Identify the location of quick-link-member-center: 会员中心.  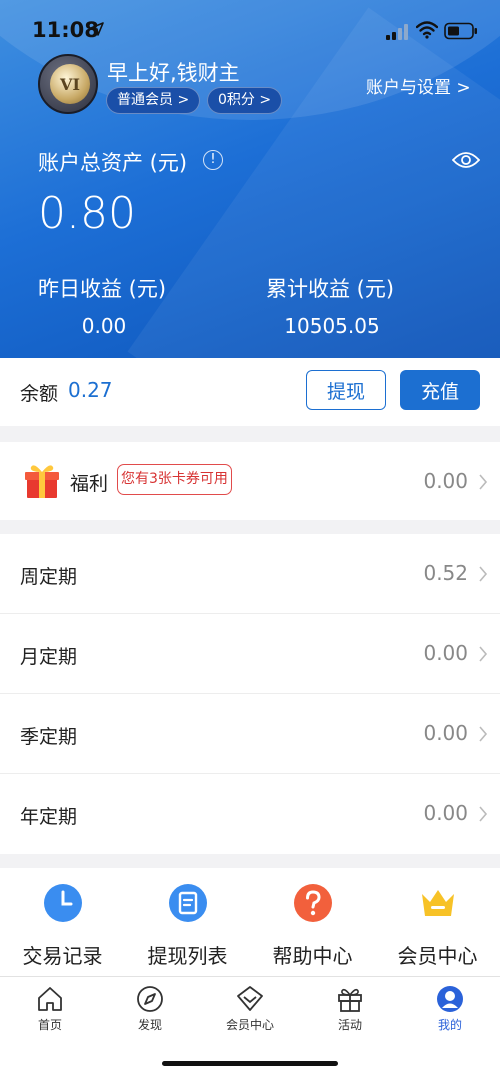
(437, 922).